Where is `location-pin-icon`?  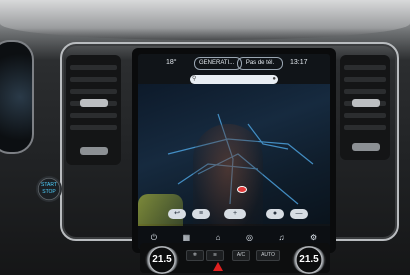
location-pin-icon is located at coordinates (242, 189).